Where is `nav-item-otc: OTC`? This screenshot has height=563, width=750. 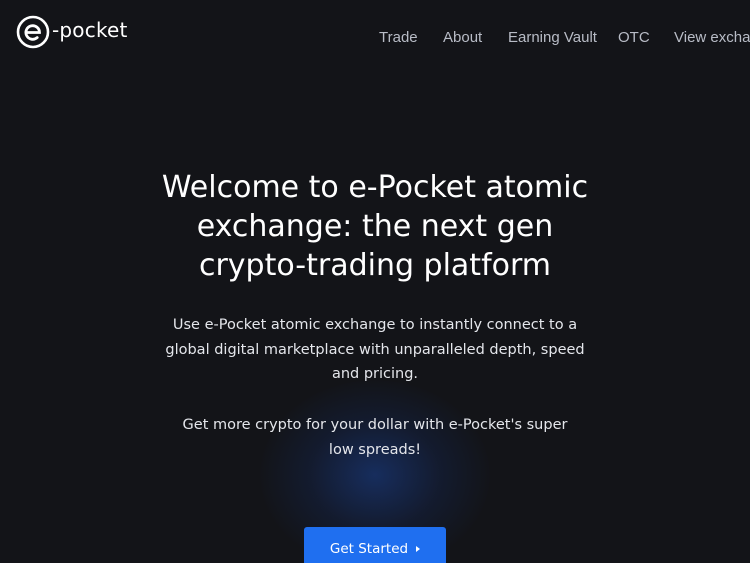 nav-item-otc: OTC is located at coordinates (634, 37).